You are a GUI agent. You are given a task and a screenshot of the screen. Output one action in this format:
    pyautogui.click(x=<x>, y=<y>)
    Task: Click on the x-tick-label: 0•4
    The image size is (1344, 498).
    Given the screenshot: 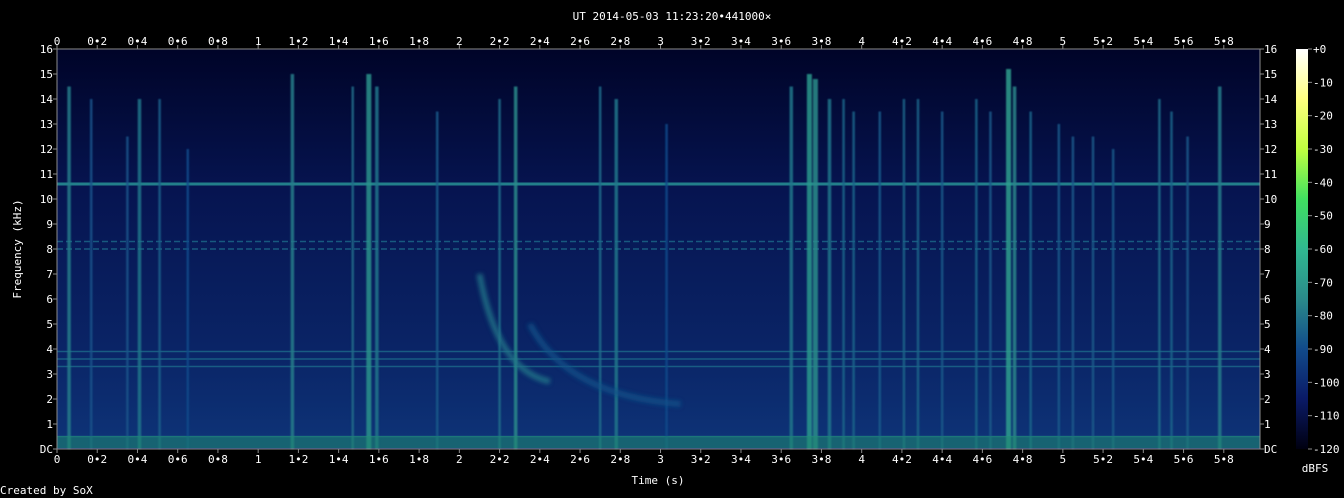 What is the action you would take?
    pyautogui.click(x=138, y=41)
    